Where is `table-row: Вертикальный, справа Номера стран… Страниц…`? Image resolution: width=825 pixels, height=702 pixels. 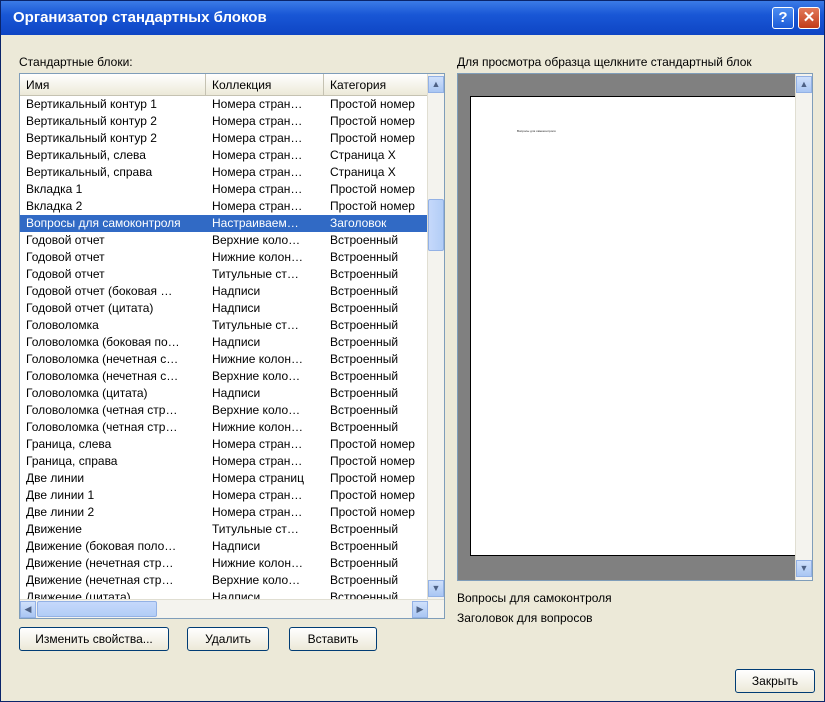
table-row: Вертикальный, справа Номера стран… Страниц… is located at coordinates (224, 172).